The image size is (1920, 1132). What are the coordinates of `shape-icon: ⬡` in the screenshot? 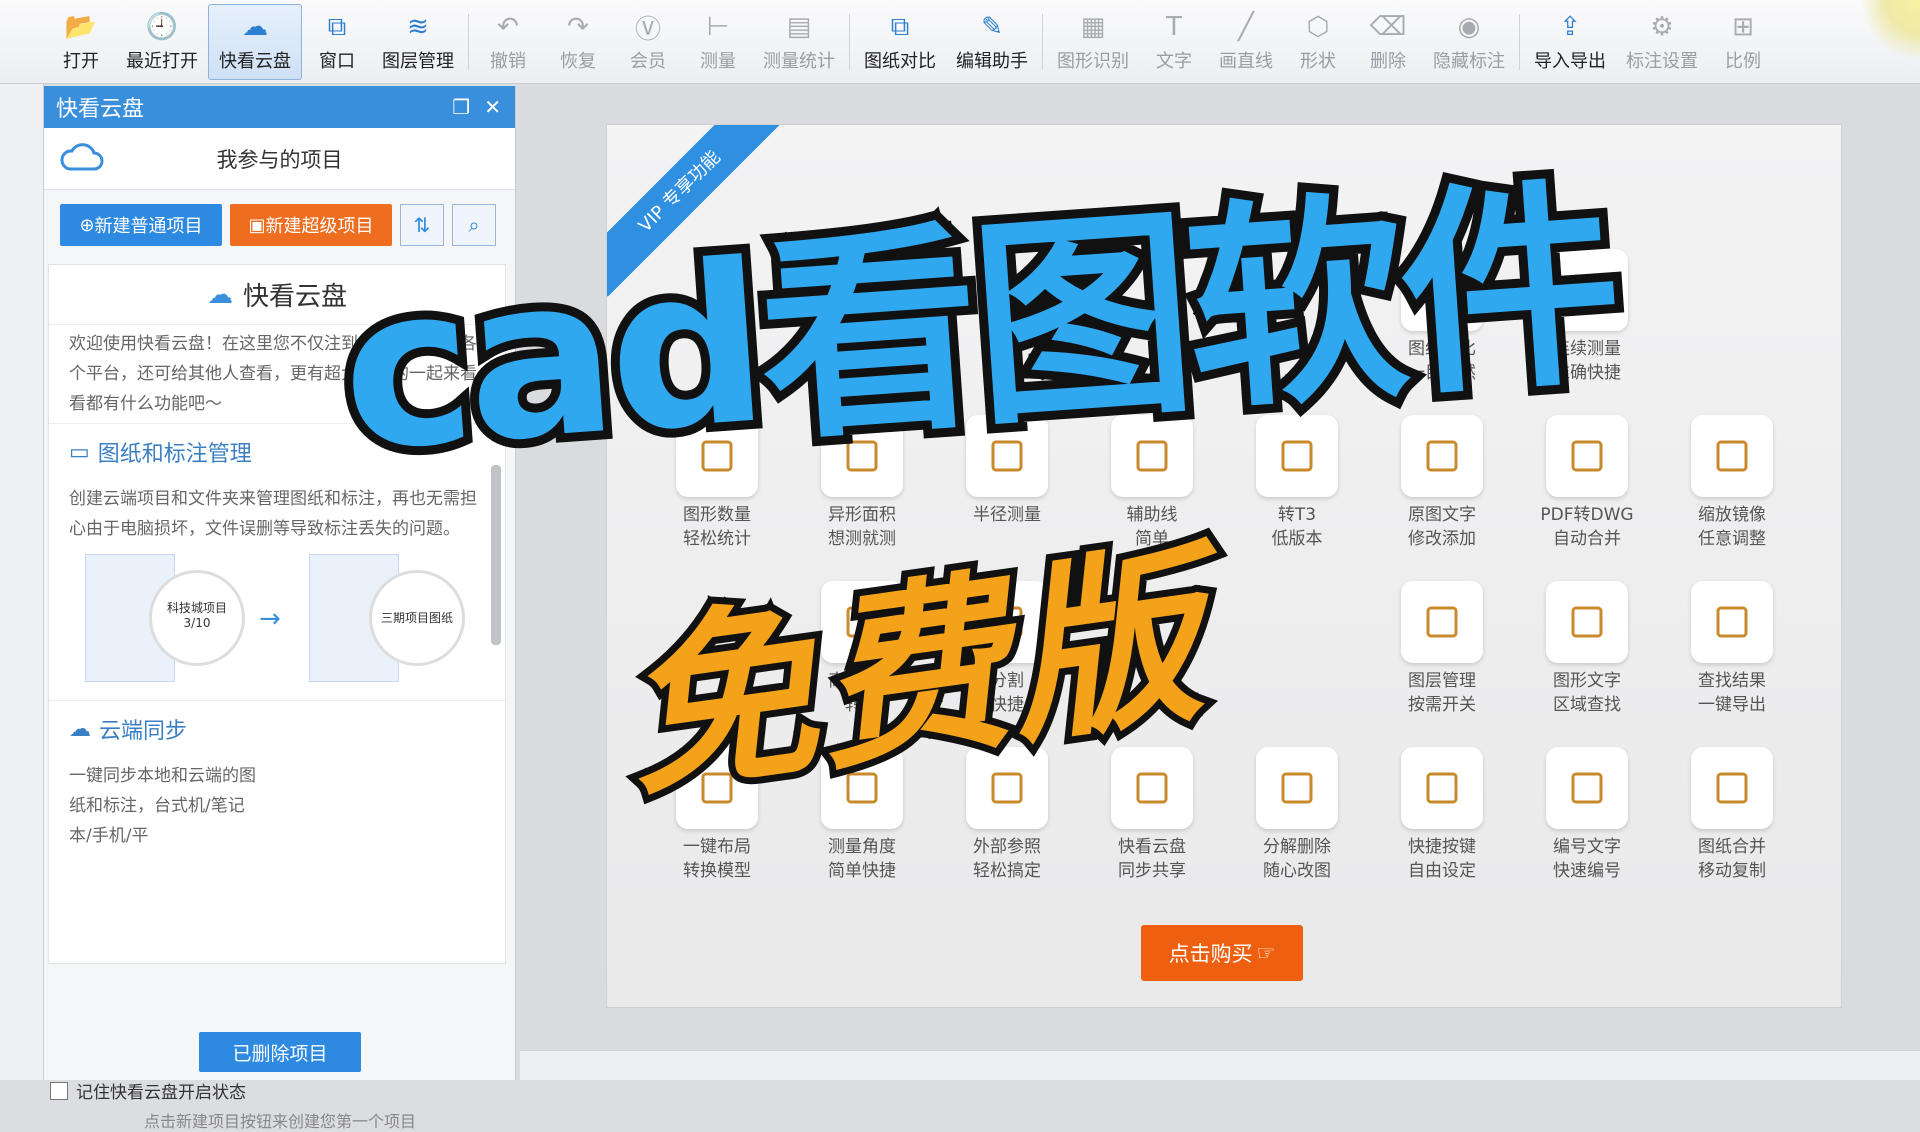 It's located at (1318, 27).